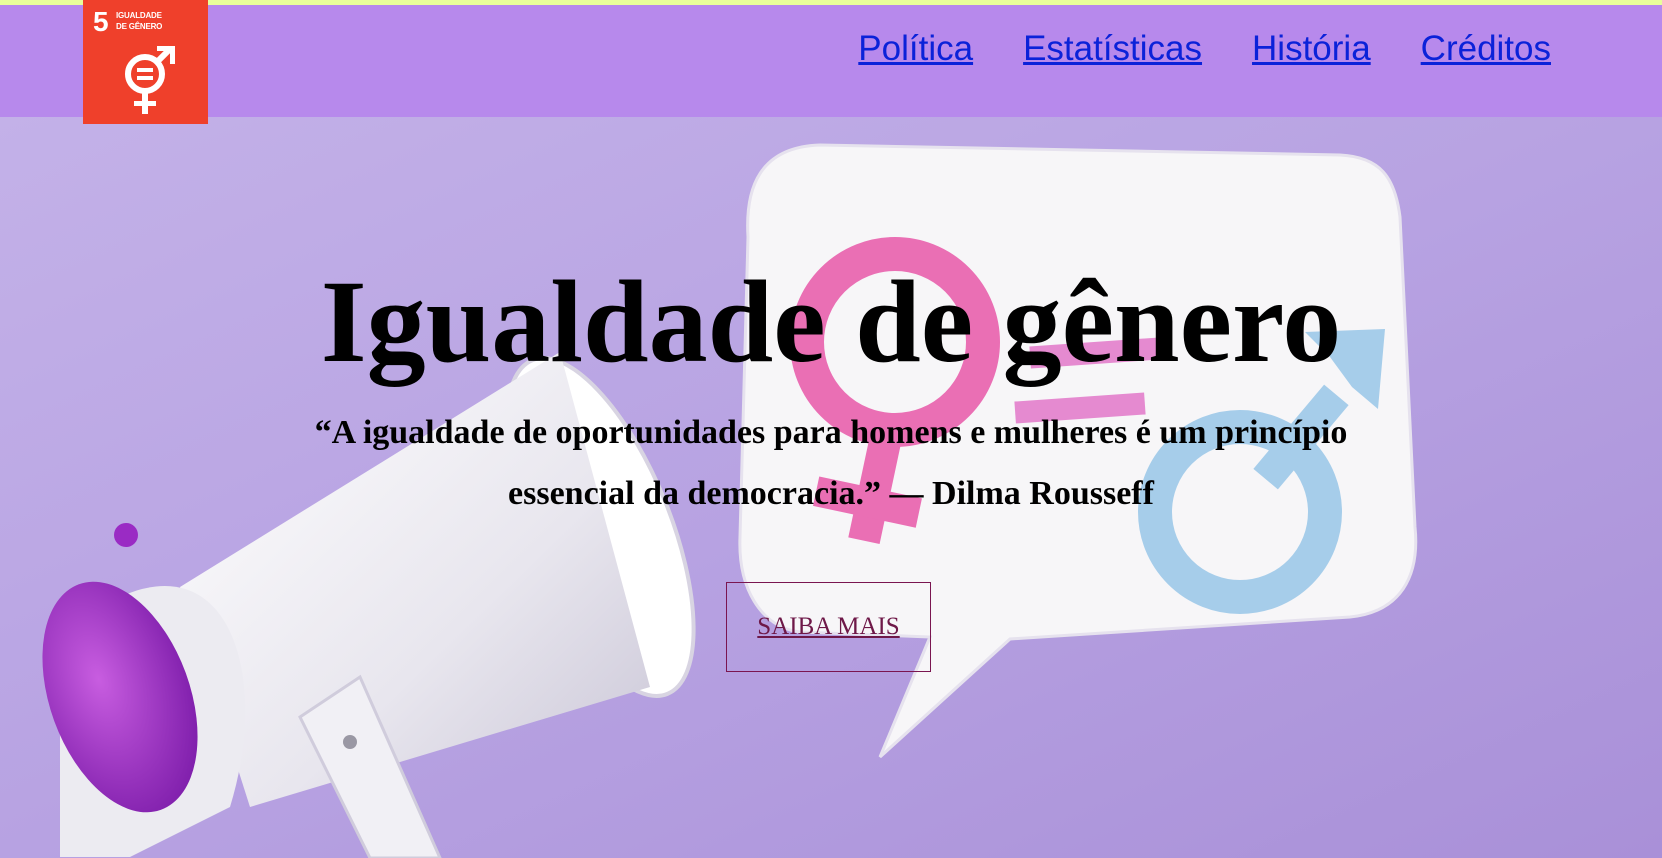 The width and height of the screenshot is (1662, 858). I want to click on main-nav: Política Estatísticas História Créditos, so click(1204, 49).